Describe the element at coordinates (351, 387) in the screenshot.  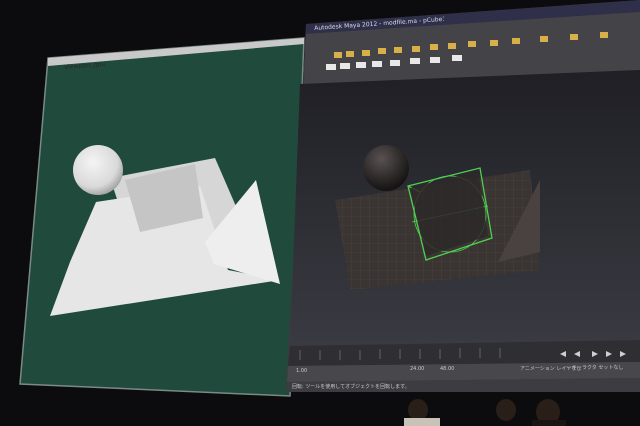
I see `help-line-text: 回転: ツールを使用してオブジェクトを回転します。` at that location.